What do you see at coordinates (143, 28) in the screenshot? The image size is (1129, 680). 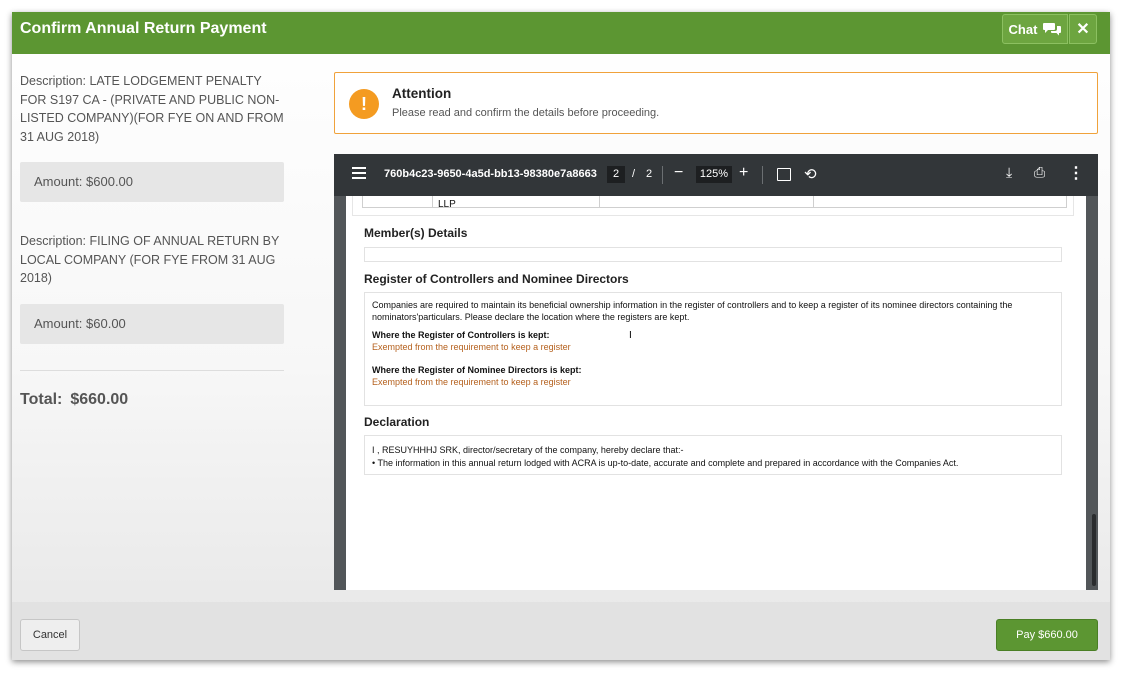 I see `modal-title: Confirm Annual Return Payment` at bounding box center [143, 28].